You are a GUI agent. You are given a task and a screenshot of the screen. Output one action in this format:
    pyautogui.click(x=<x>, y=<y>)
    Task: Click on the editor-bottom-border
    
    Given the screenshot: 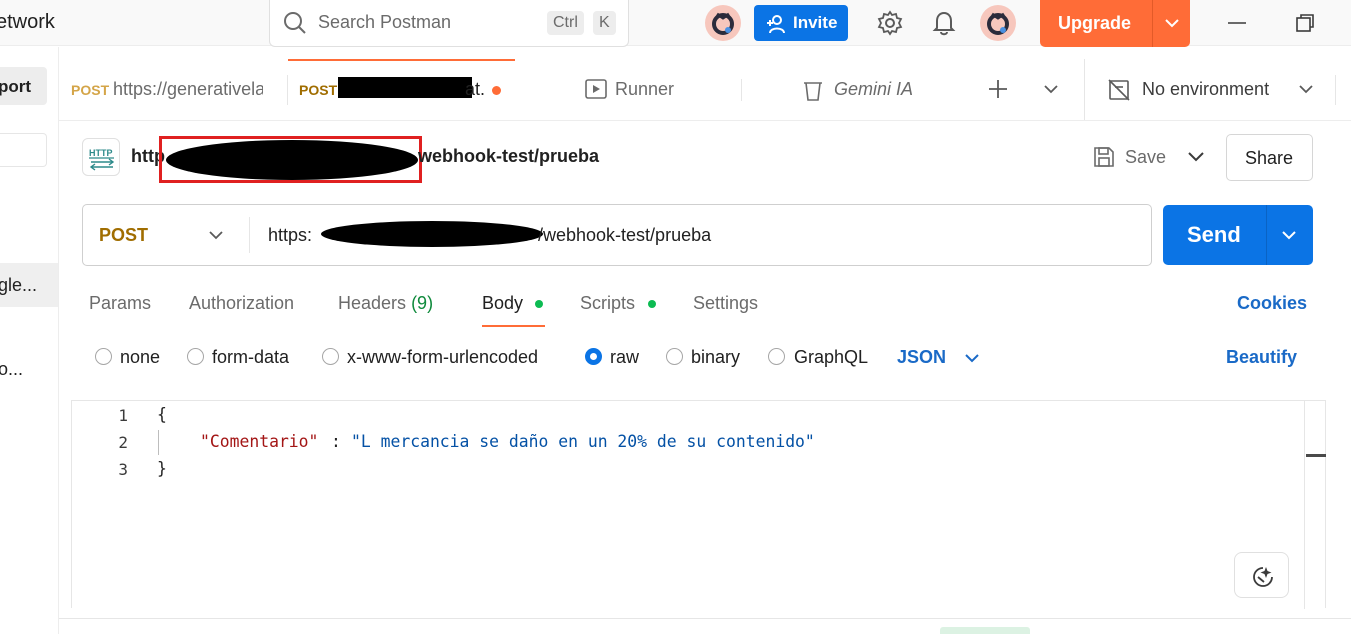 What is the action you would take?
    pyautogui.click(x=705, y=618)
    